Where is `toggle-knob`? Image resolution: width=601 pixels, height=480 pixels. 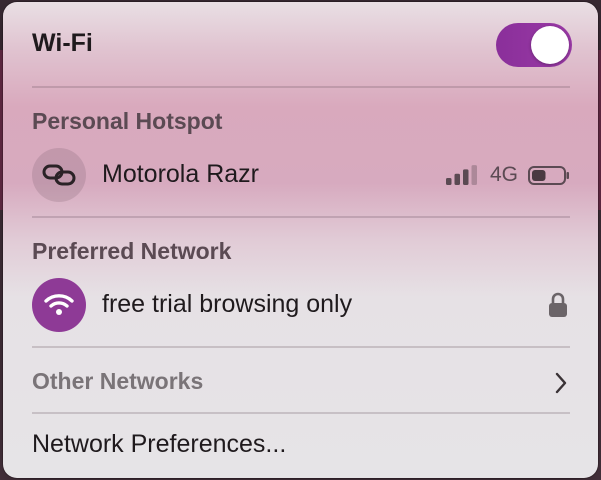 toggle-knob is located at coordinates (550, 45).